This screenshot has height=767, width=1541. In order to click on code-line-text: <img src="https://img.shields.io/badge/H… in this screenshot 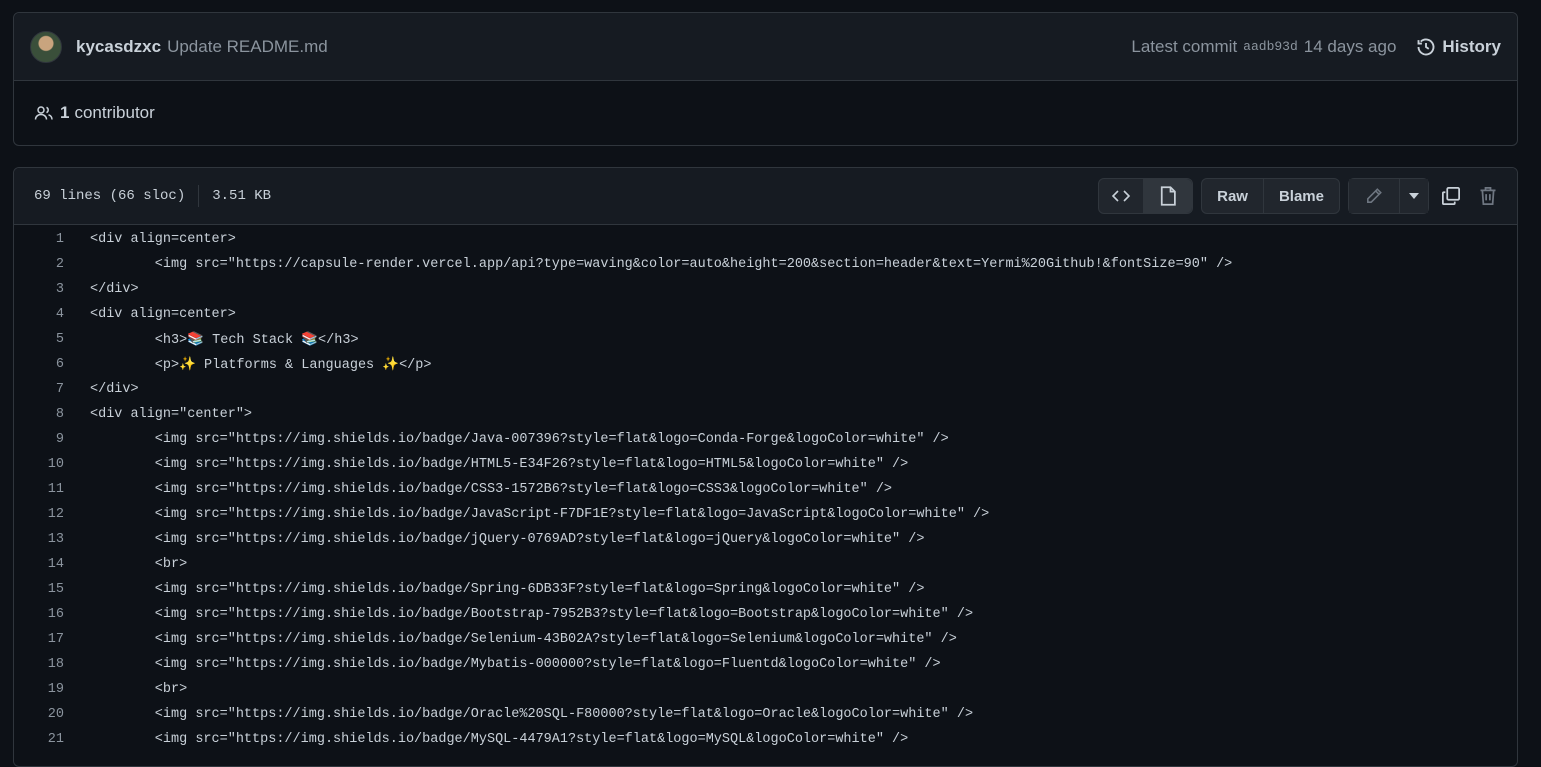, I will do `click(499, 464)`.